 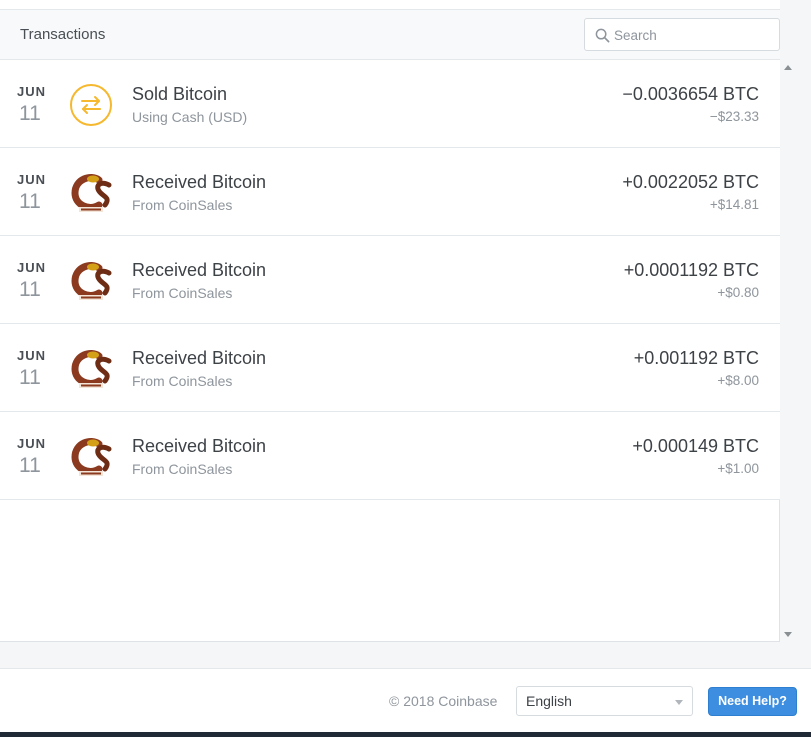 What do you see at coordinates (443, 701) in the screenshot?
I see `copyright-text: © 2018 Coinbase` at bounding box center [443, 701].